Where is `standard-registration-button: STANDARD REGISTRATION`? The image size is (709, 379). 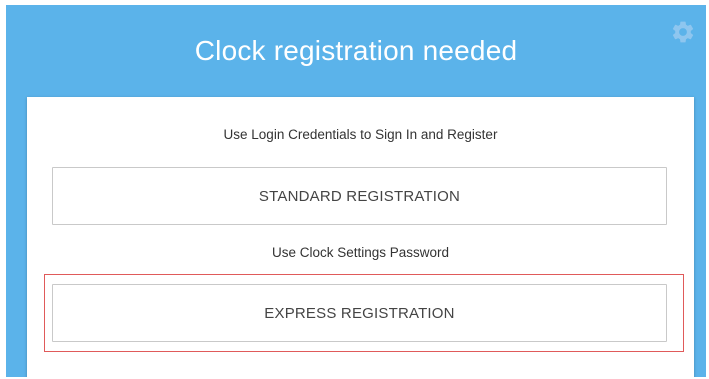
standard-registration-button: STANDARD REGISTRATION is located at coordinates (359, 196).